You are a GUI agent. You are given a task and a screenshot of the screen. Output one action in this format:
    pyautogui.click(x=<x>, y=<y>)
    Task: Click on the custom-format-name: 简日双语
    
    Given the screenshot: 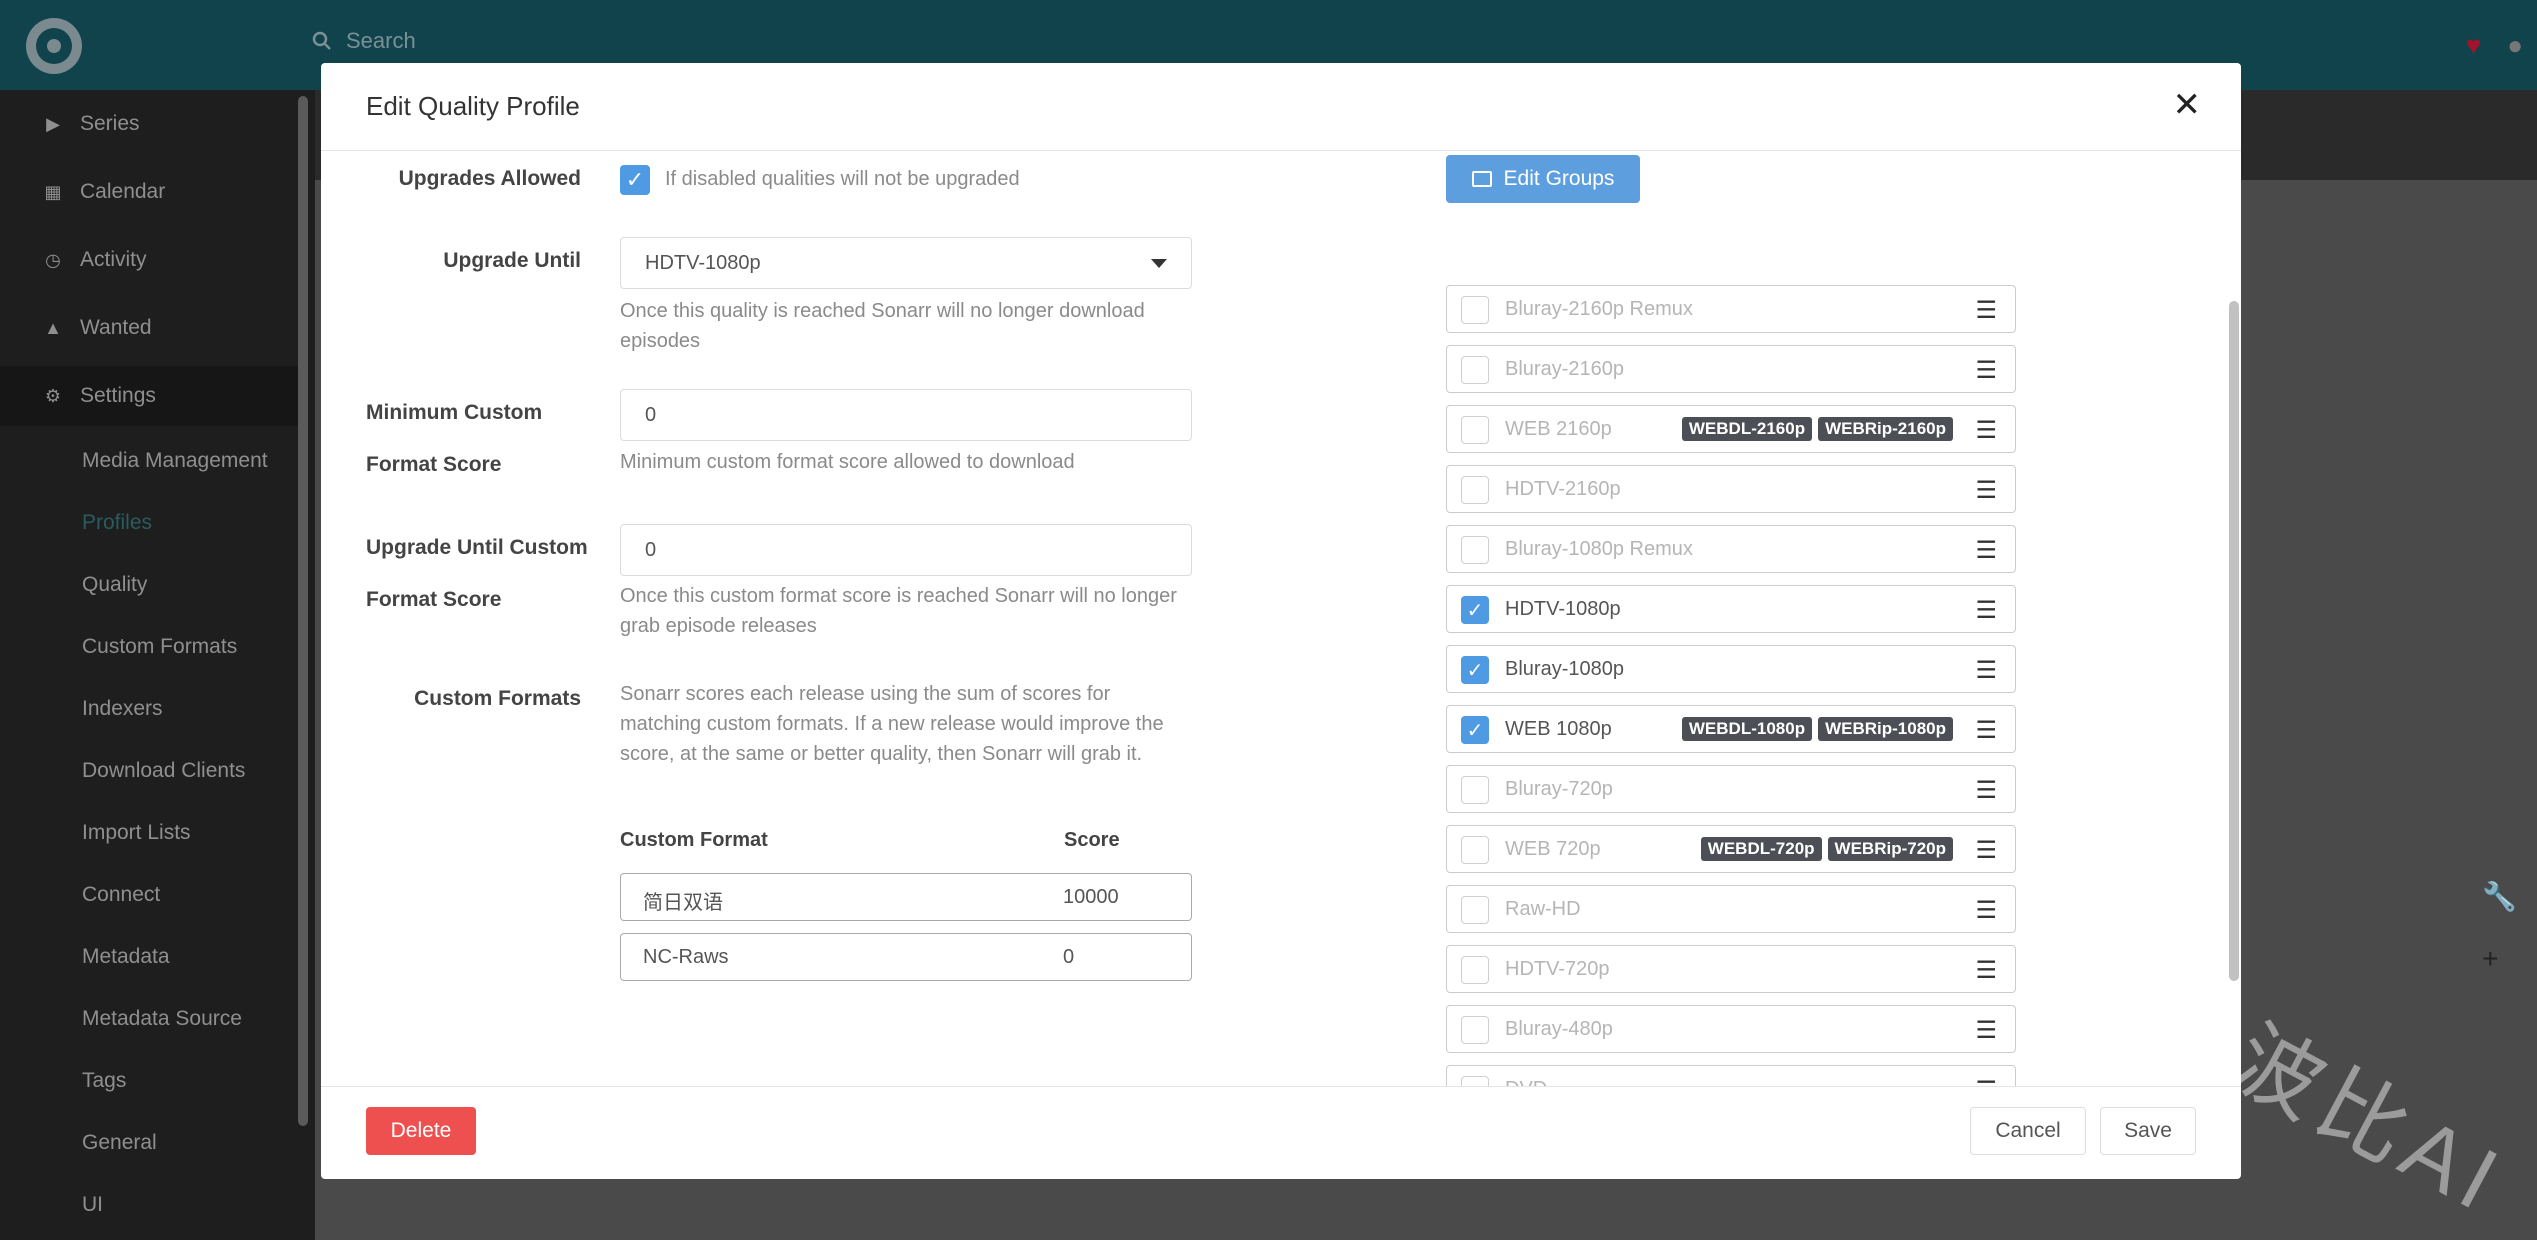 What is the action you would take?
    pyautogui.click(x=683, y=903)
    